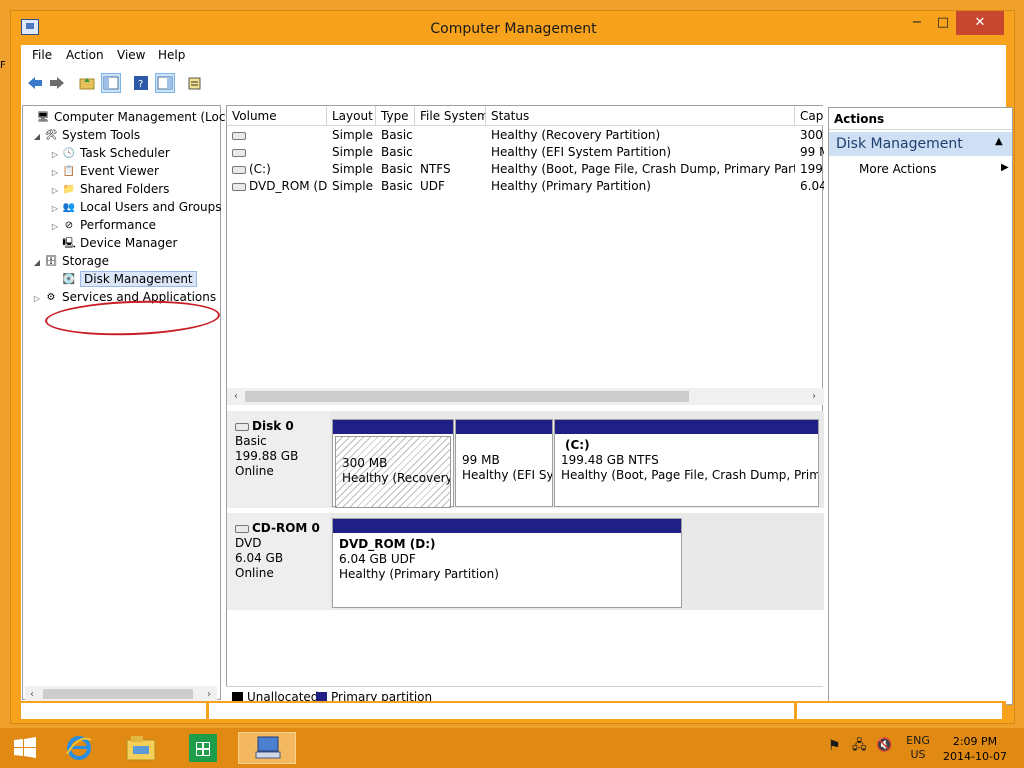 The width and height of the screenshot is (1024, 768). Describe the element at coordinates (834, 746) in the screenshot. I see `action-center-flag-icon: ⚑` at that location.